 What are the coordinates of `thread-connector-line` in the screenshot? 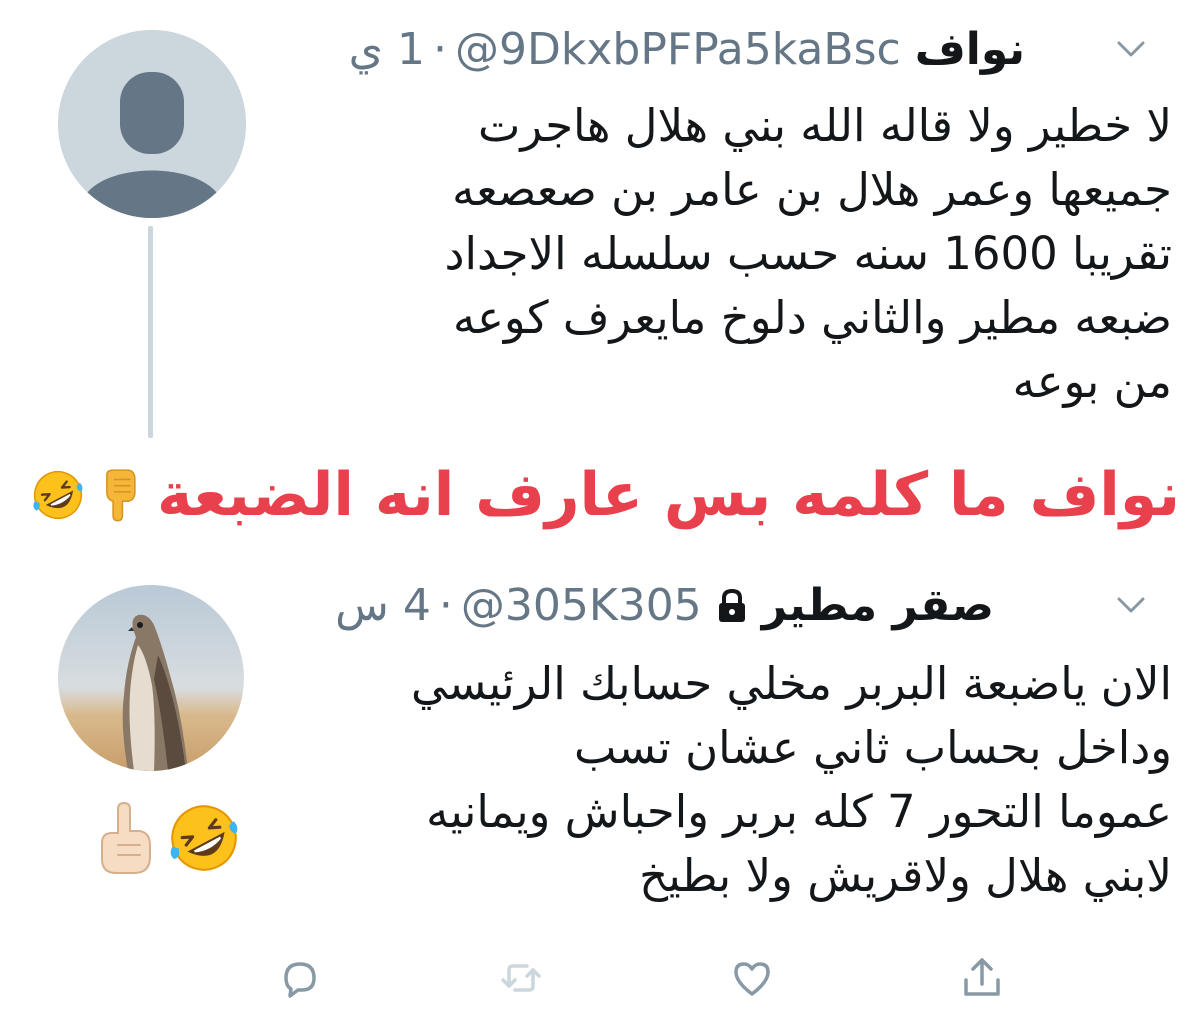 It's located at (150, 332).